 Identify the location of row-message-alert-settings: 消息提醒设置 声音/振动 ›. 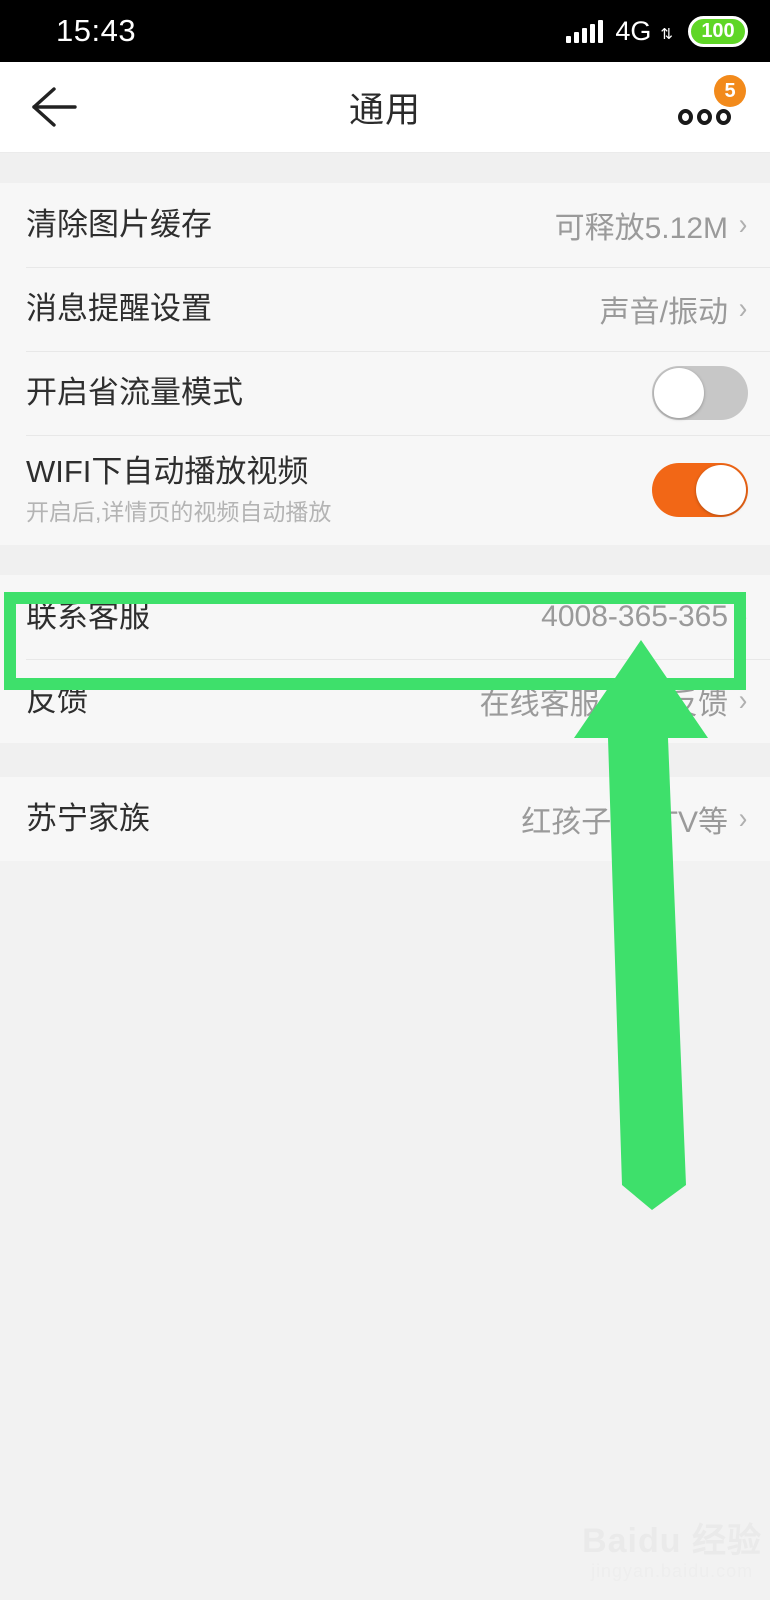
(385, 309).